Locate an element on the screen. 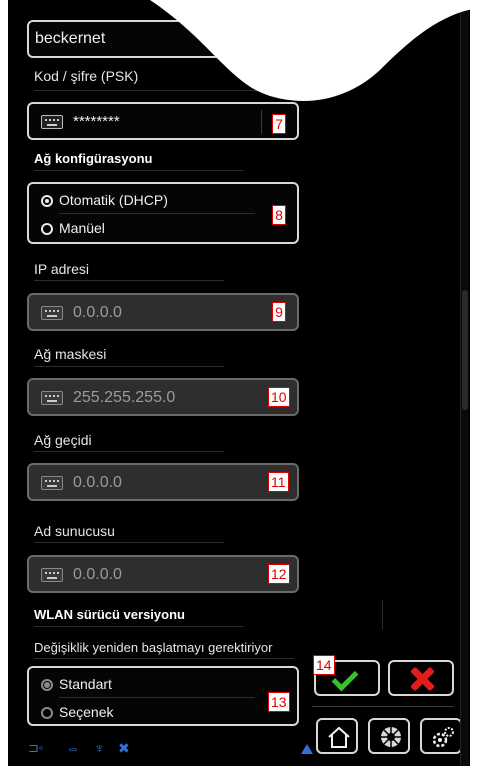  driver-section-title: WLAN sürücü versiyonu is located at coordinates (109, 614).